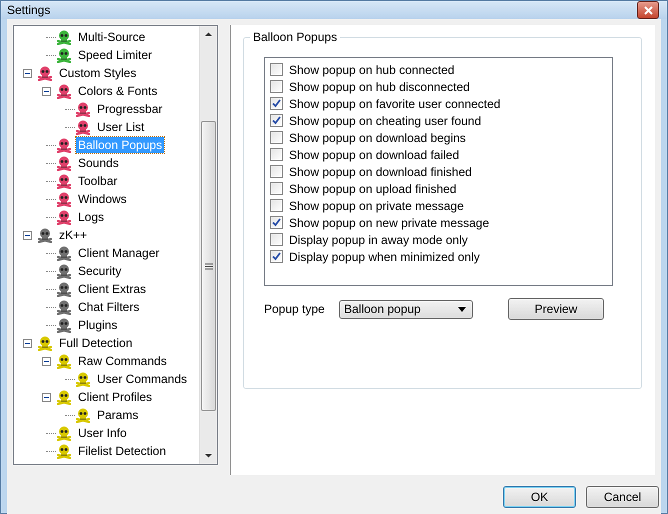 This screenshot has height=514, width=668. Describe the element at coordinates (556, 309) in the screenshot. I see `preview-button: Preview` at that location.